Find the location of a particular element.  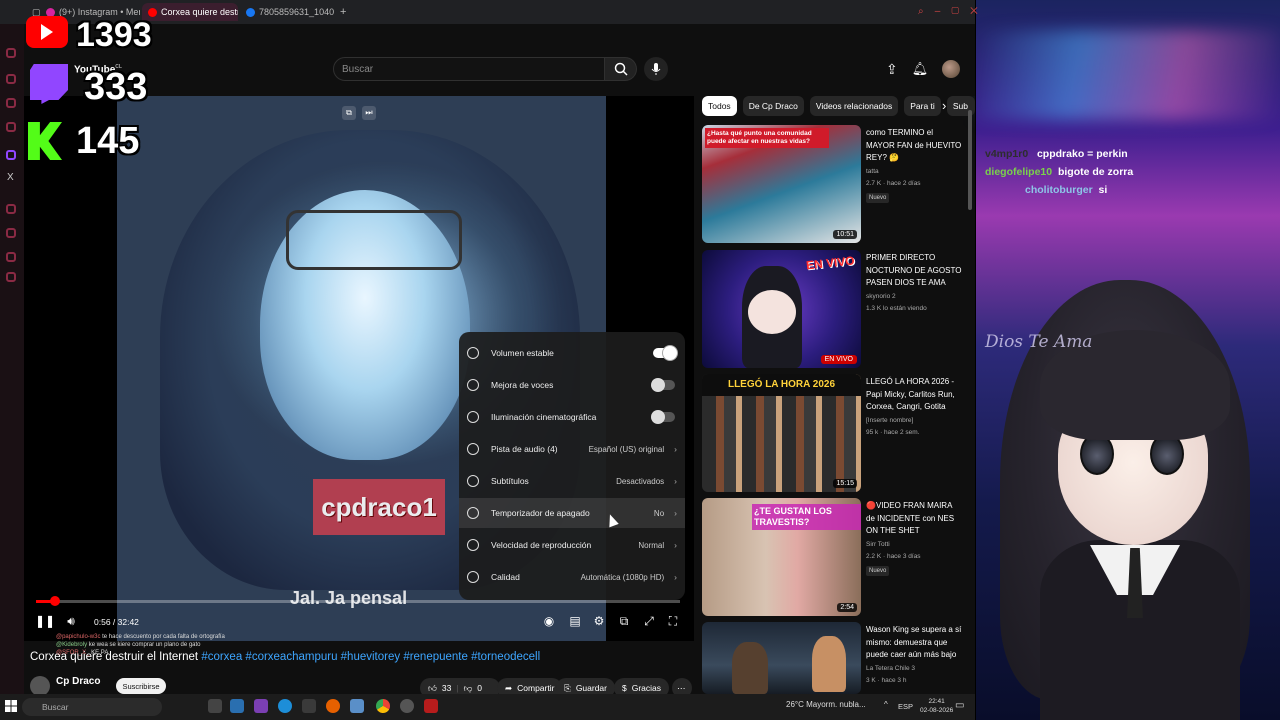

miniplayer-icon: ⧉ is located at coordinates (349, 113).